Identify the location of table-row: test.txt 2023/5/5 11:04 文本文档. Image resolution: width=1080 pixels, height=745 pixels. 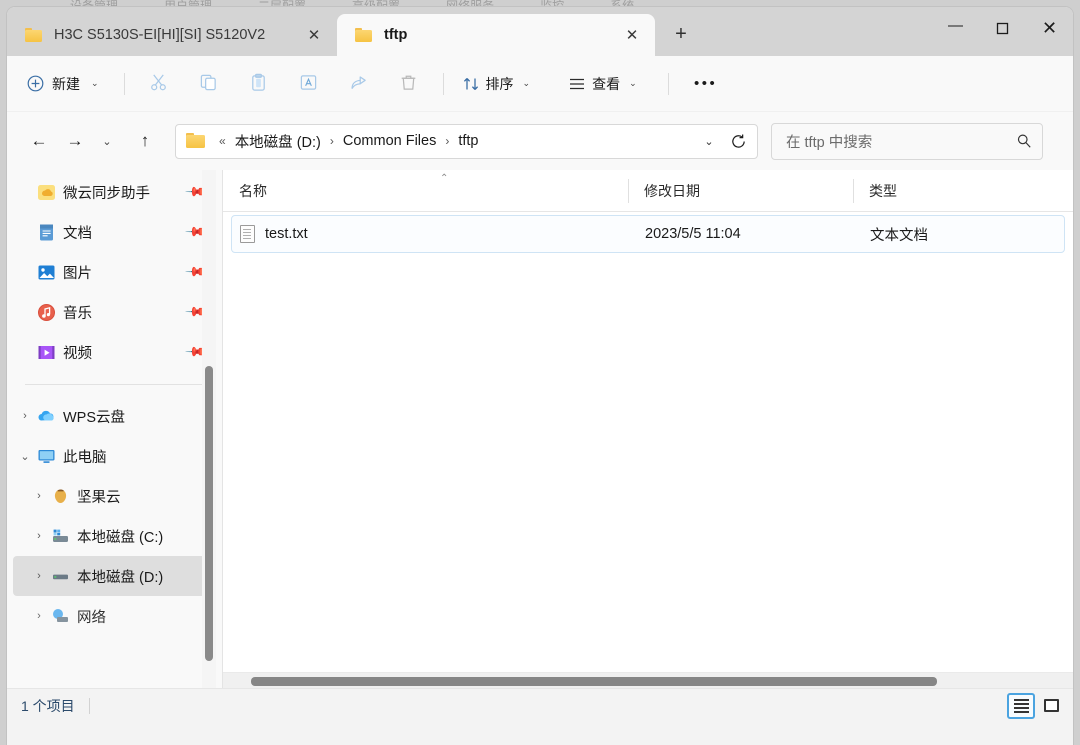
(648, 234).